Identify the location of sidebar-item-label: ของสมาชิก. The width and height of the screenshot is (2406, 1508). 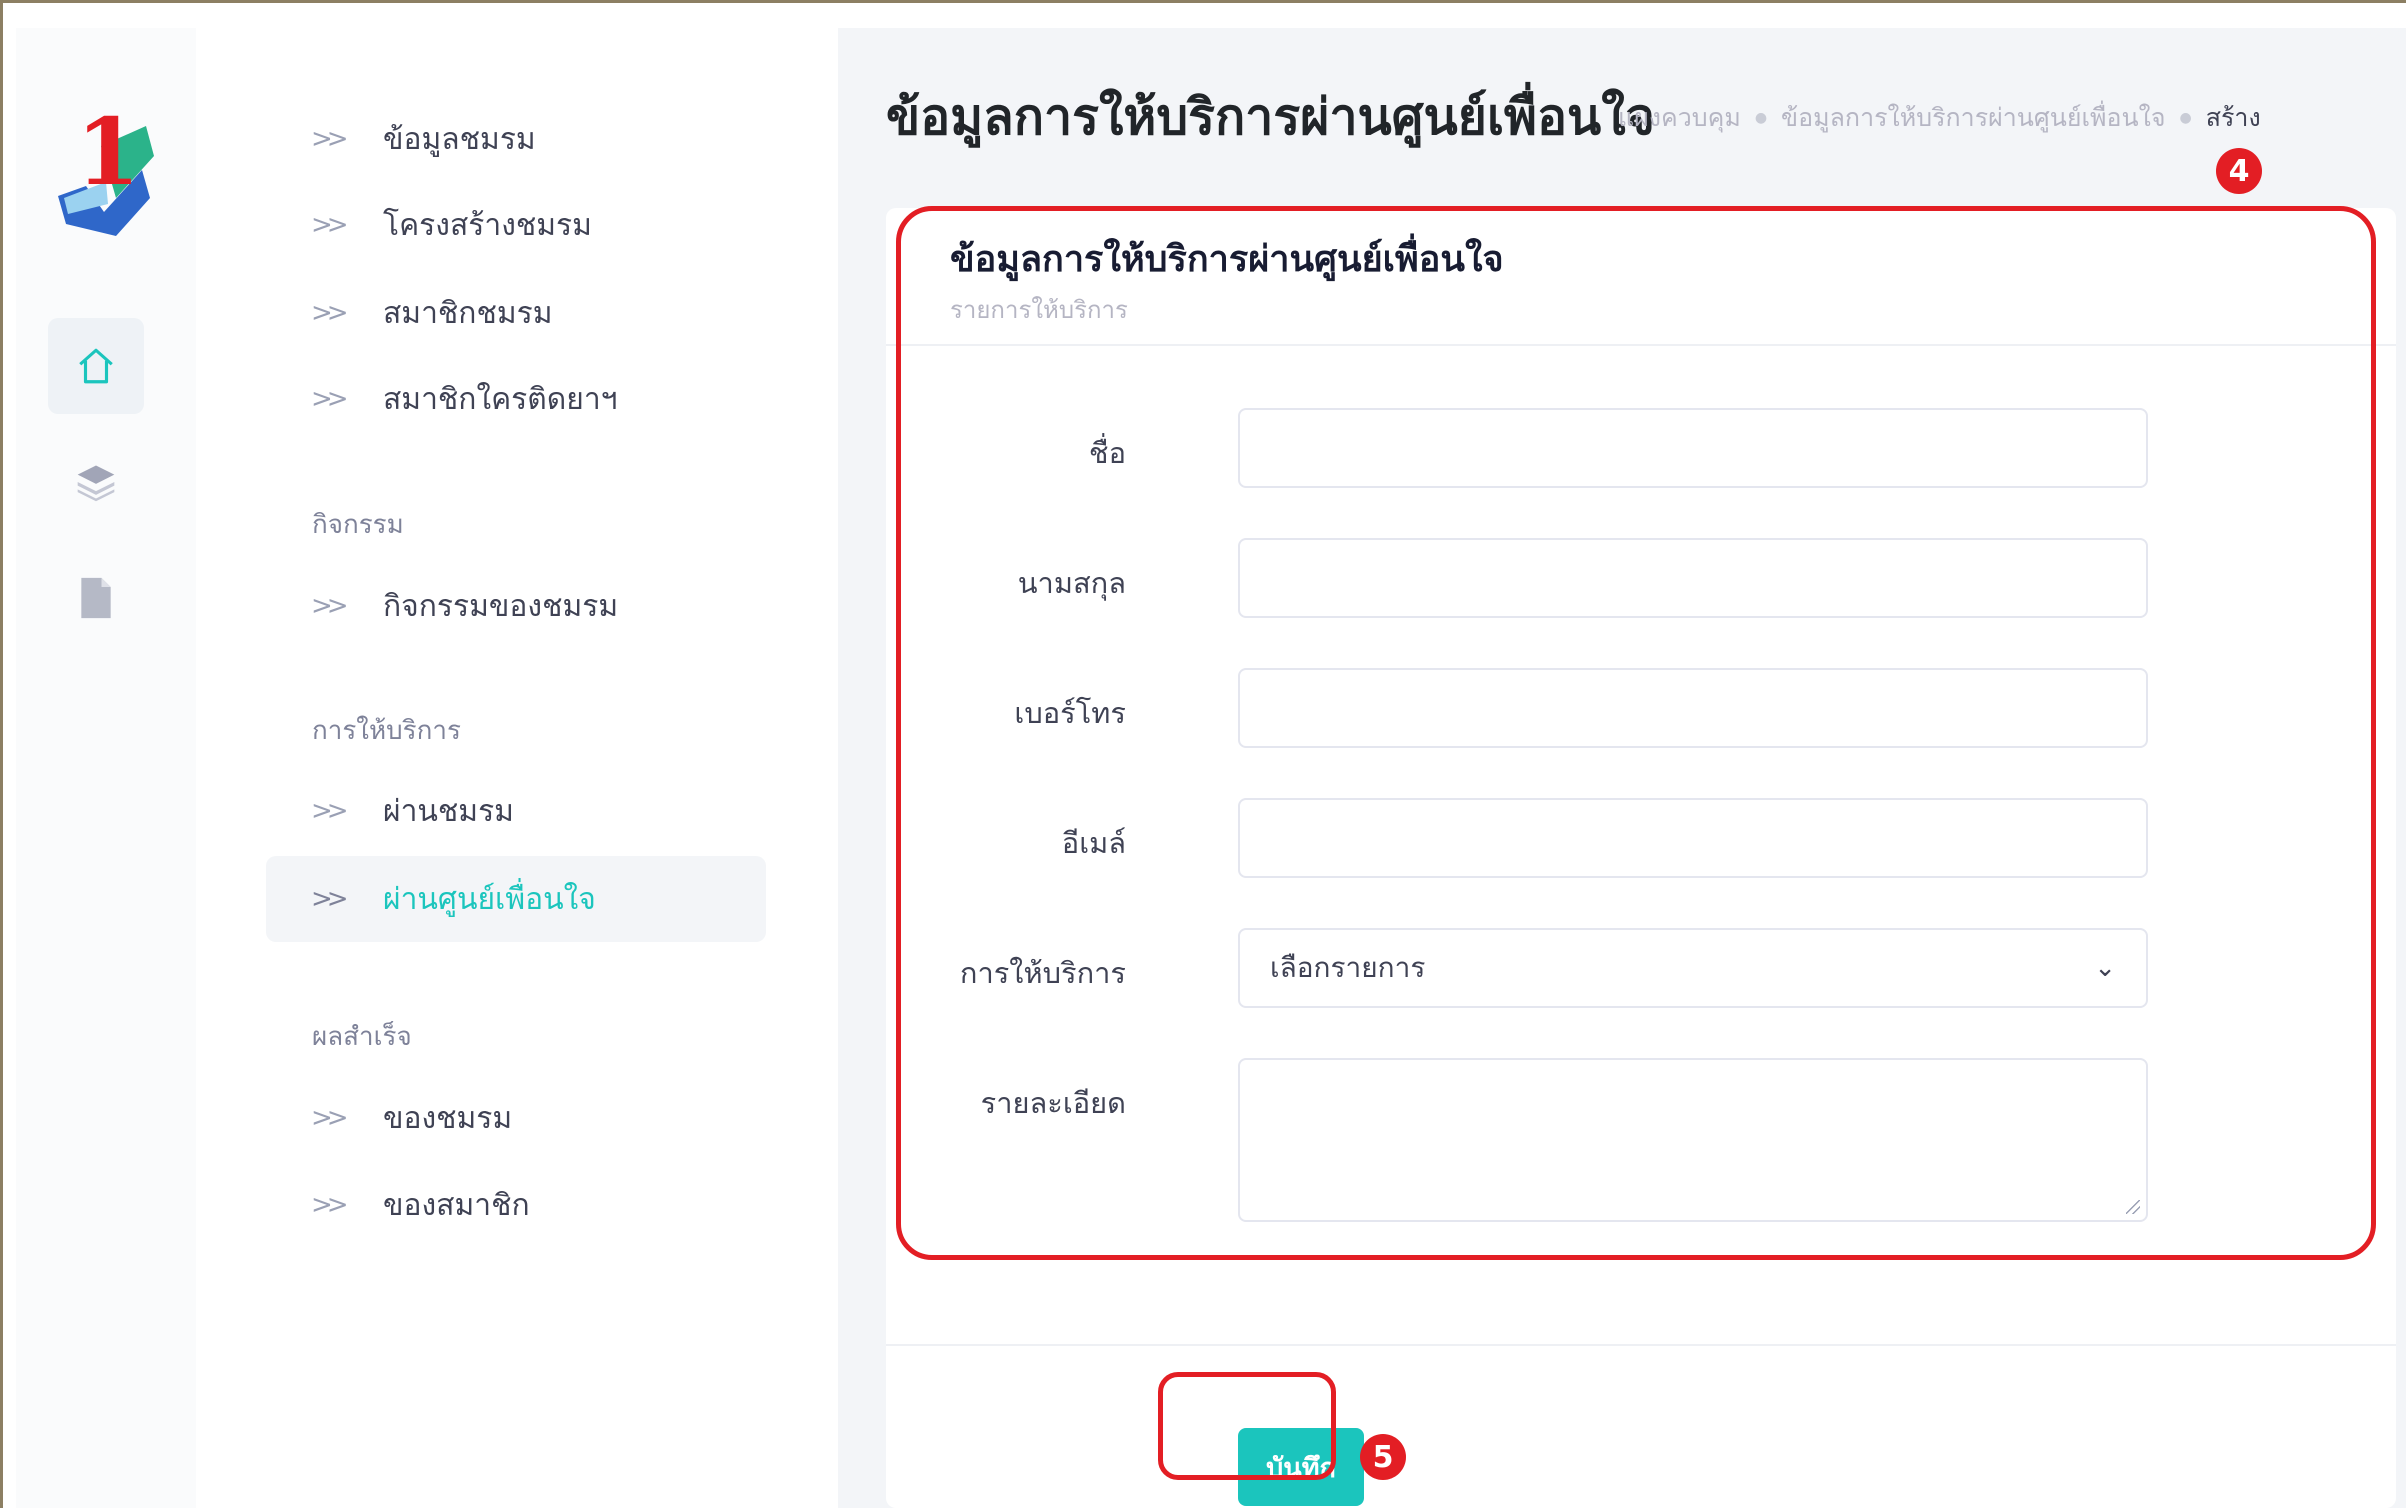
(456, 1205).